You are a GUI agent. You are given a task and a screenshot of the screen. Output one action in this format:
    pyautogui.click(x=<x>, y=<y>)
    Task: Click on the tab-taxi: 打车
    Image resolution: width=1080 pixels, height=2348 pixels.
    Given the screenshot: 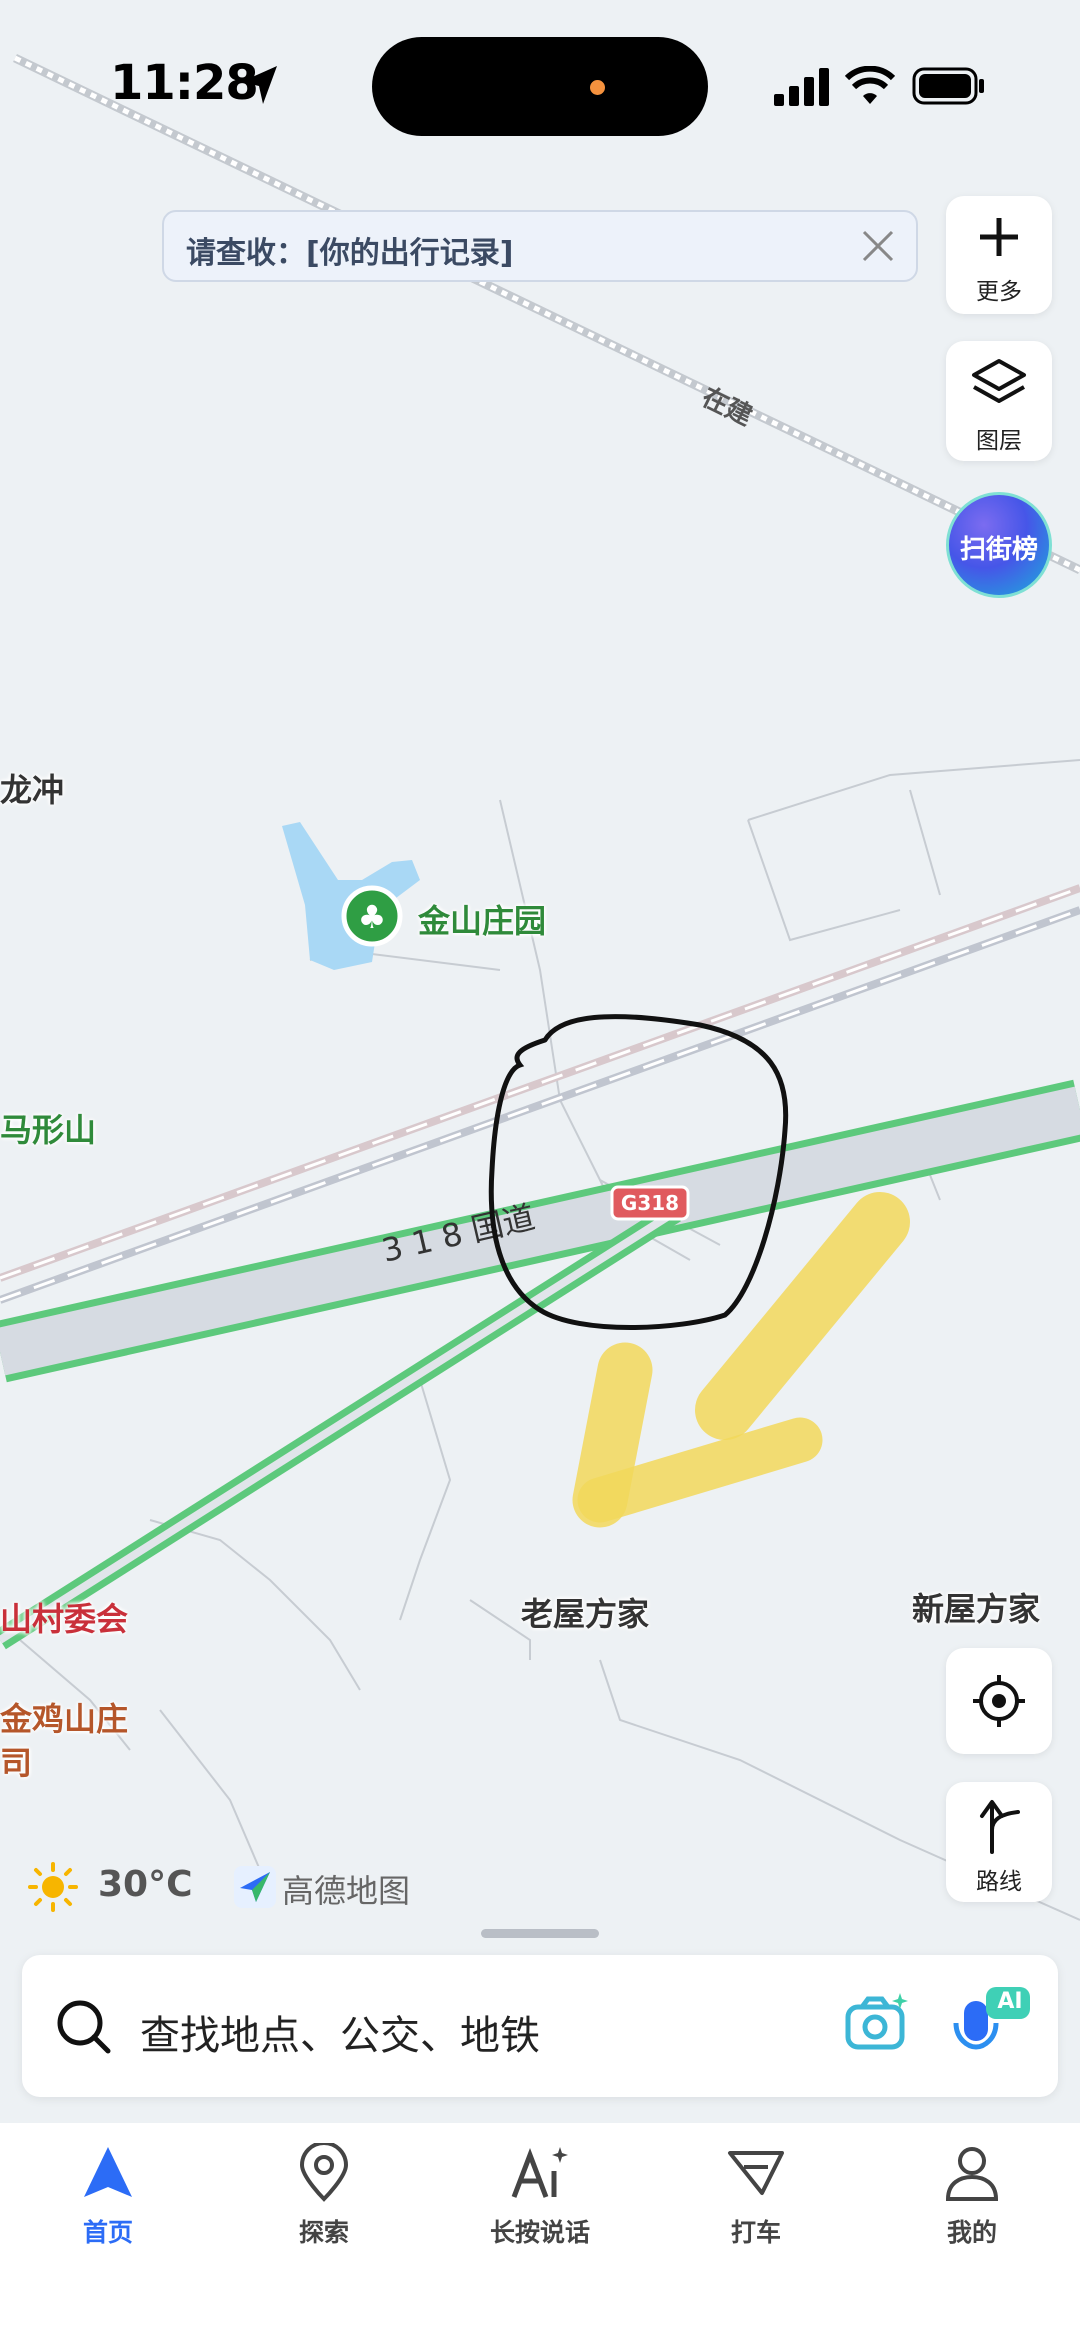 What is the action you would take?
    pyautogui.click(x=756, y=2193)
    